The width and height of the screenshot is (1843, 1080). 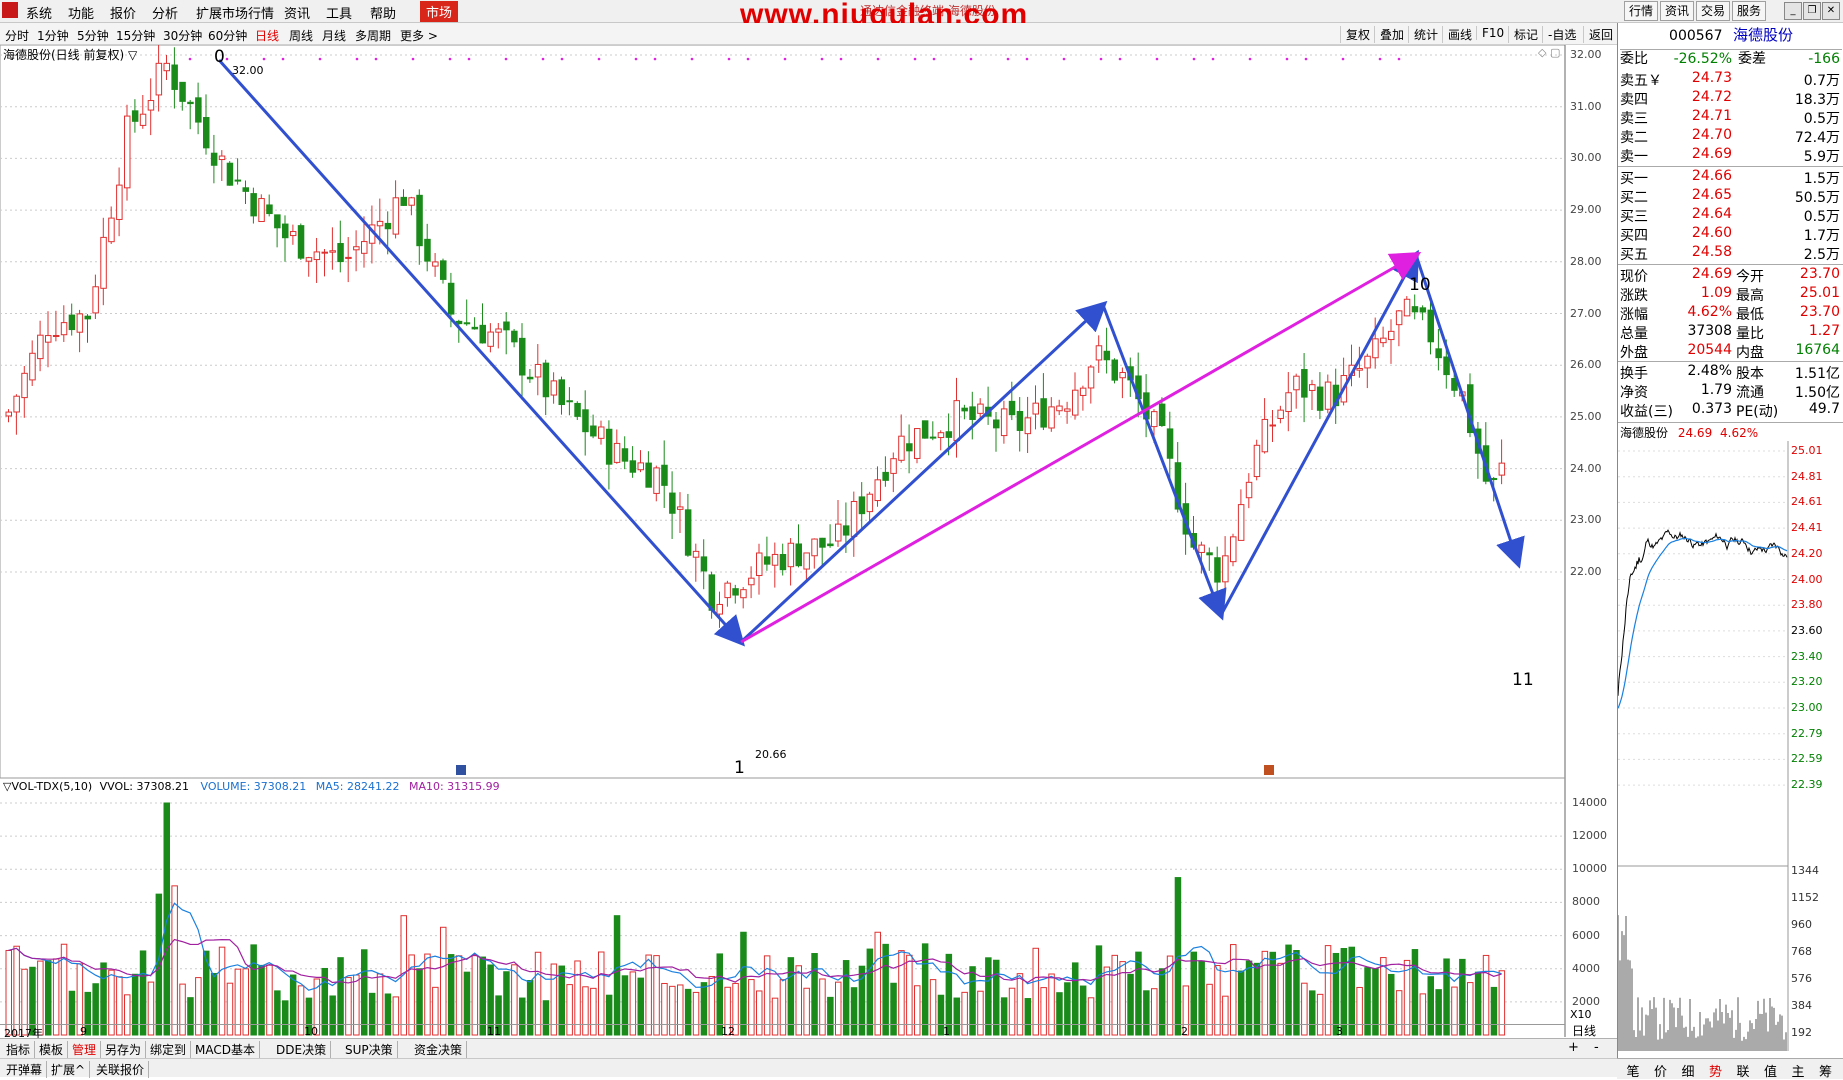 What do you see at coordinates (1688, 1070) in the screenshot?
I see `quote-tab: 细` at bounding box center [1688, 1070].